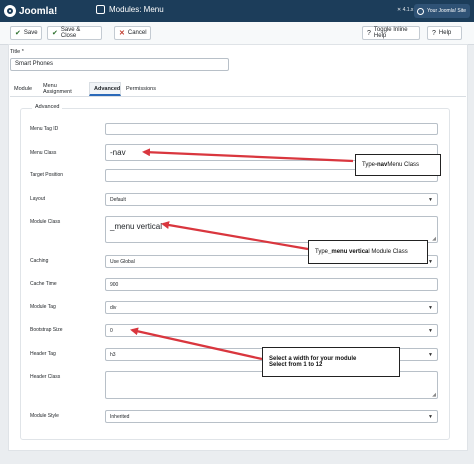 Image resolution: width=474 pixels, height=464 pixels. Describe the element at coordinates (235, 236) in the screenshot. I see `arrow-vertical` at that location.